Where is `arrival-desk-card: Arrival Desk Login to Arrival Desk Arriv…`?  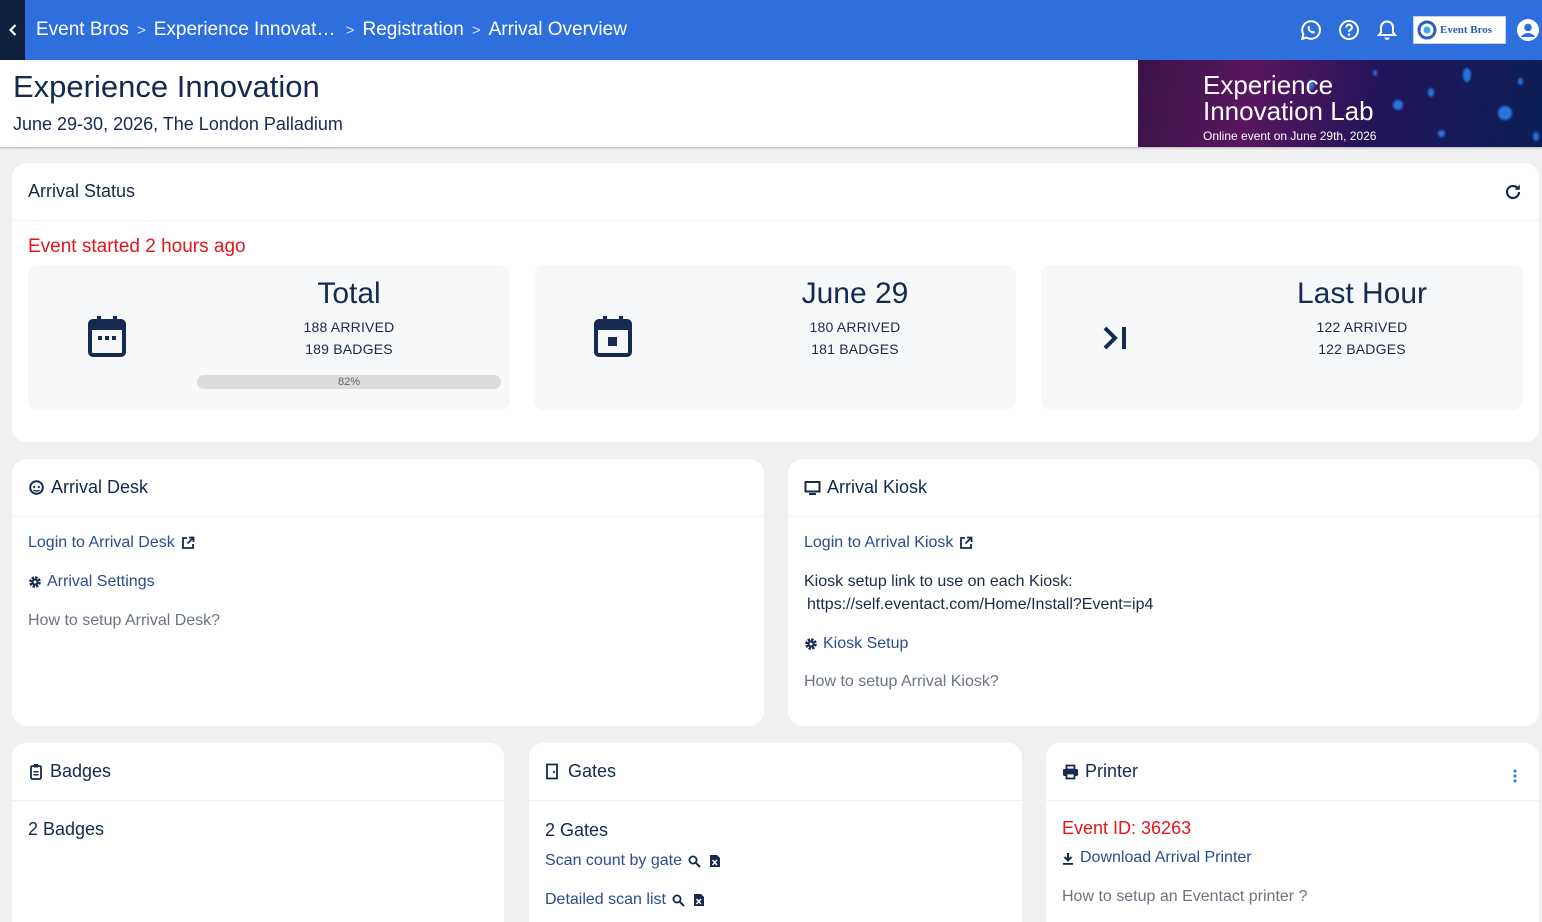 arrival-desk-card: Arrival Desk Login to Arrival Desk Arriv… is located at coordinates (388, 592).